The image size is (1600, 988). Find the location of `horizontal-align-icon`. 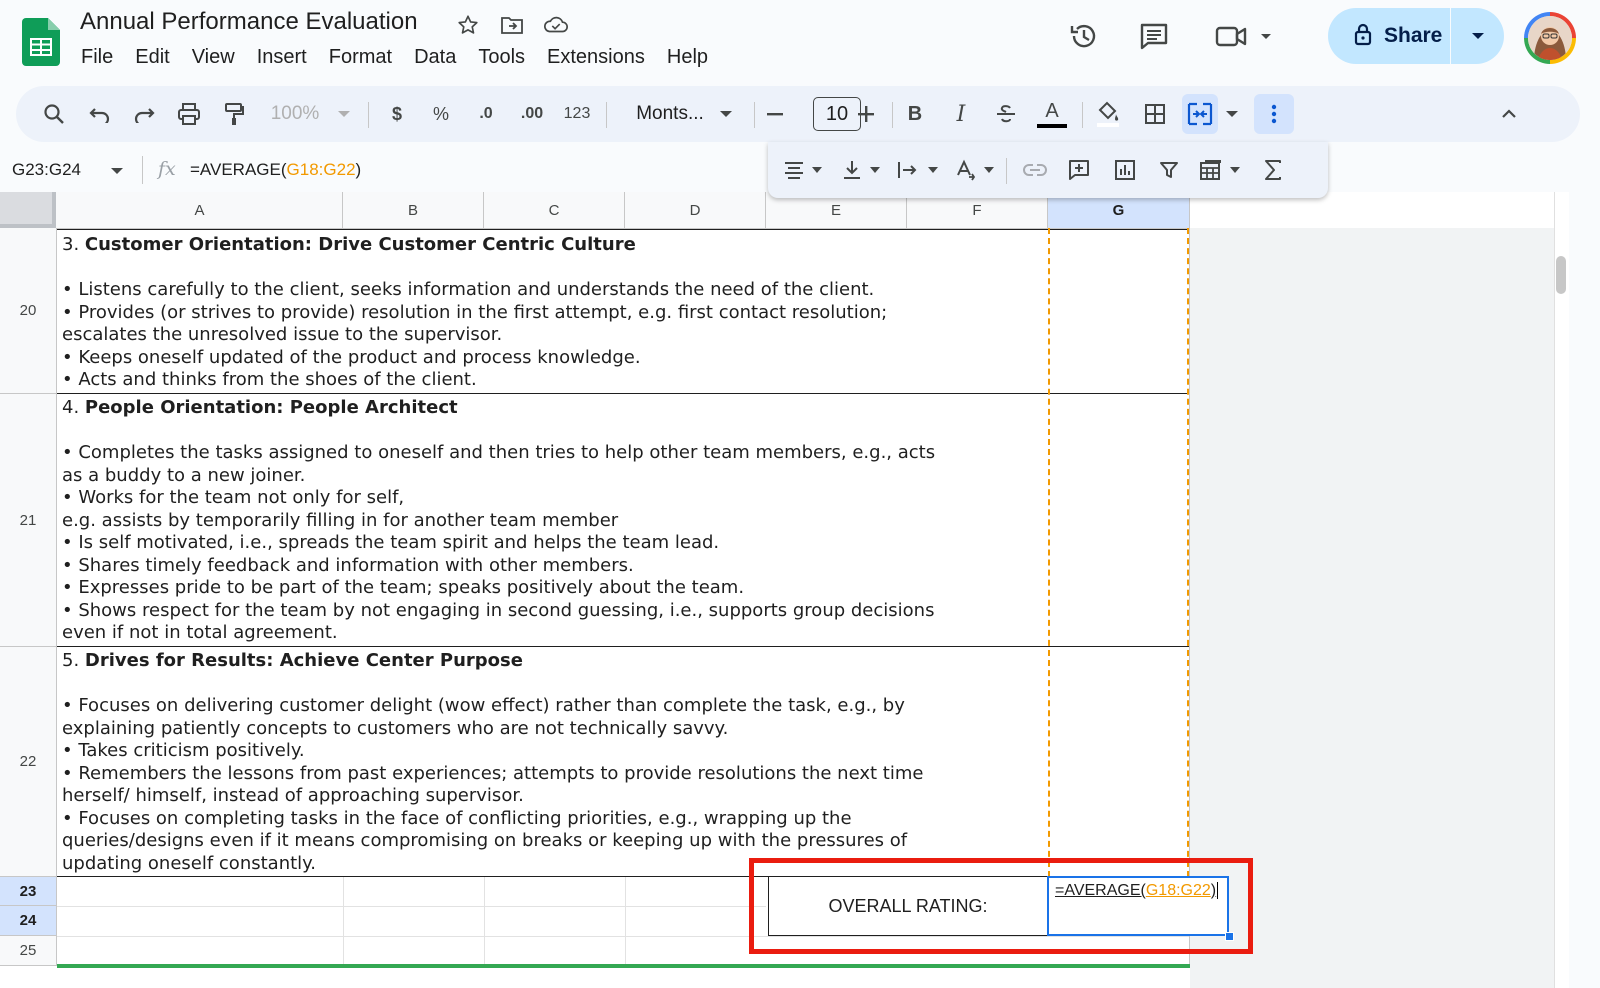

horizontal-align-icon is located at coordinates (794, 170).